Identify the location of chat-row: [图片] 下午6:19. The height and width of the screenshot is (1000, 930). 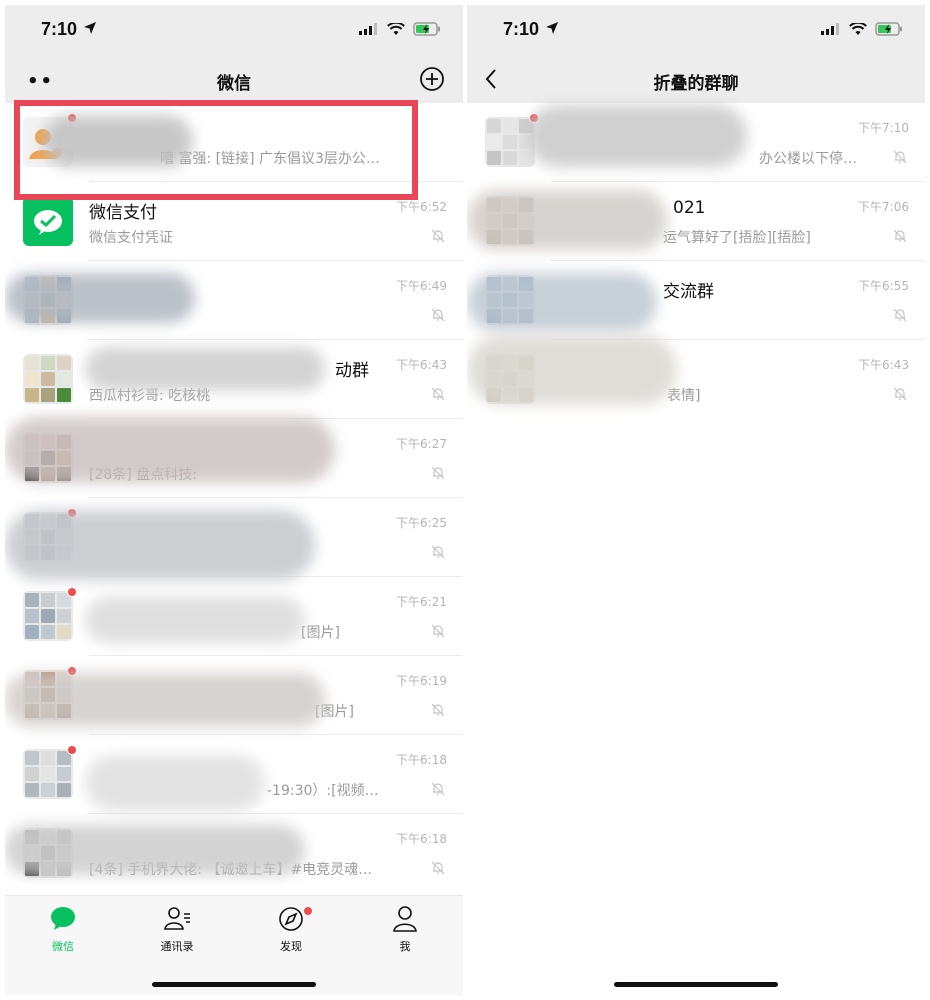
(234, 695).